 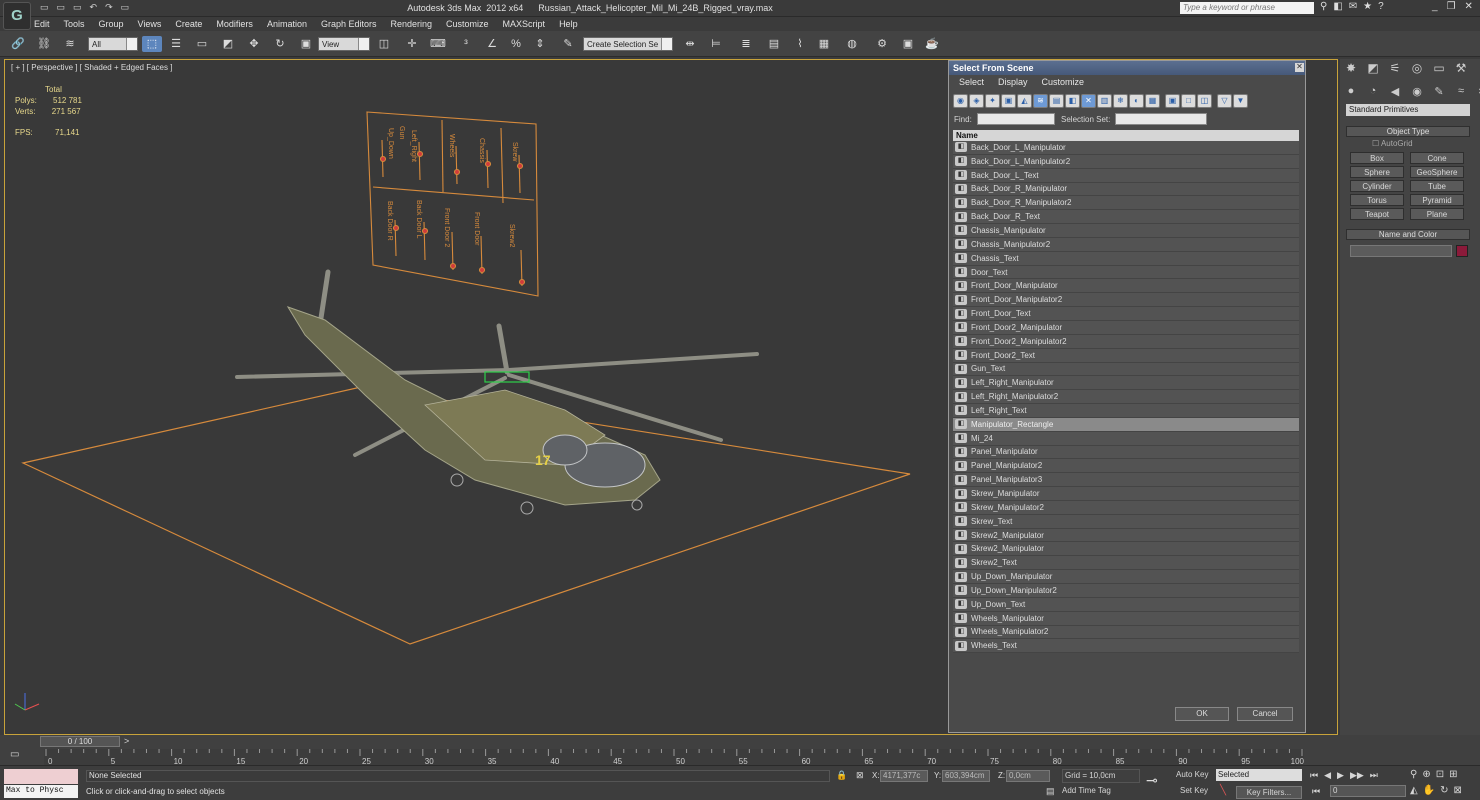 What do you see at coordinates (41, 791) in the screenshot?
I see `maxscript-input: Max to Physc` at bounding box center [41, 791].